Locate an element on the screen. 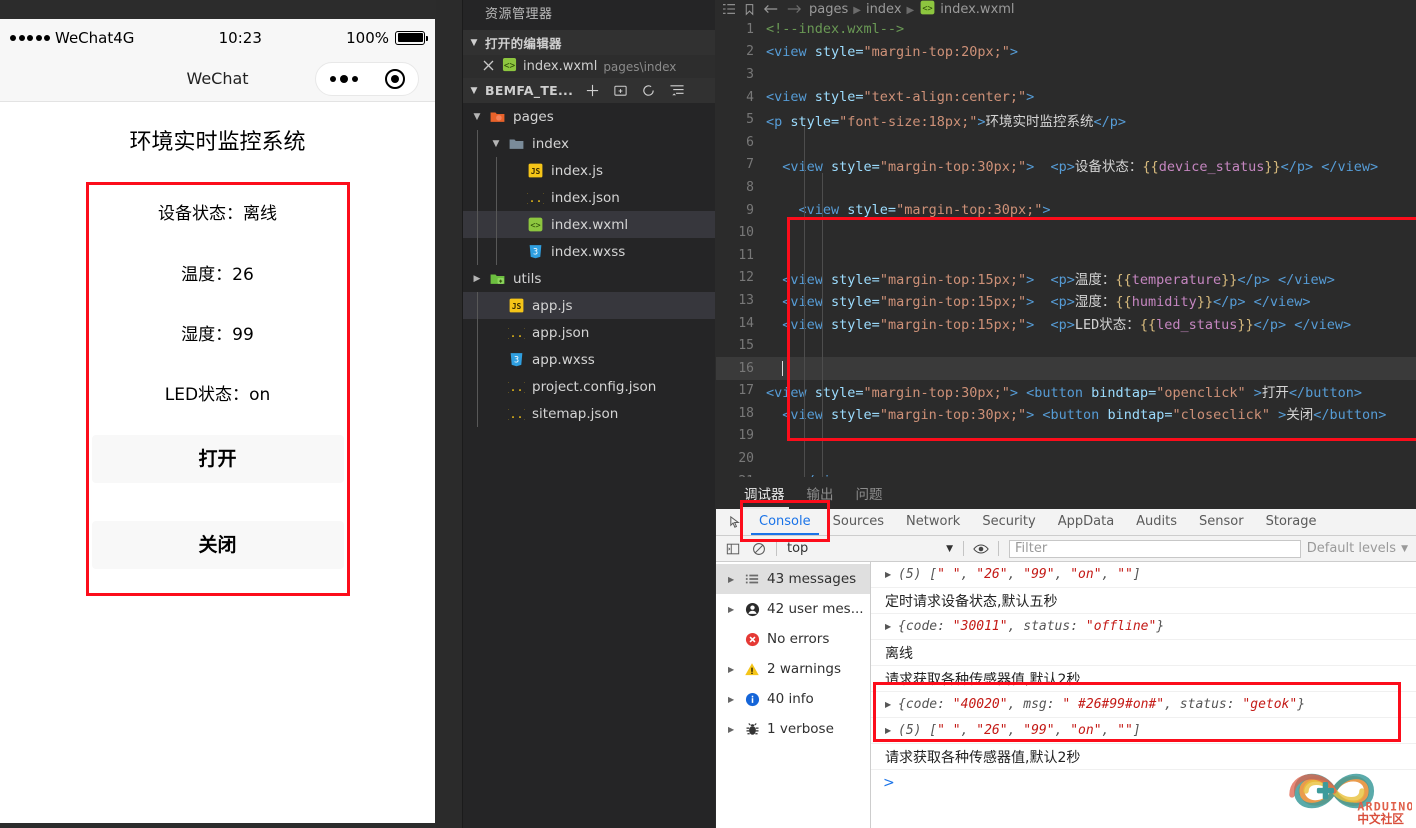 The width and height of the screenshot is (1416, 828). forward-arrow-icon is located at coordinates (794, 9).